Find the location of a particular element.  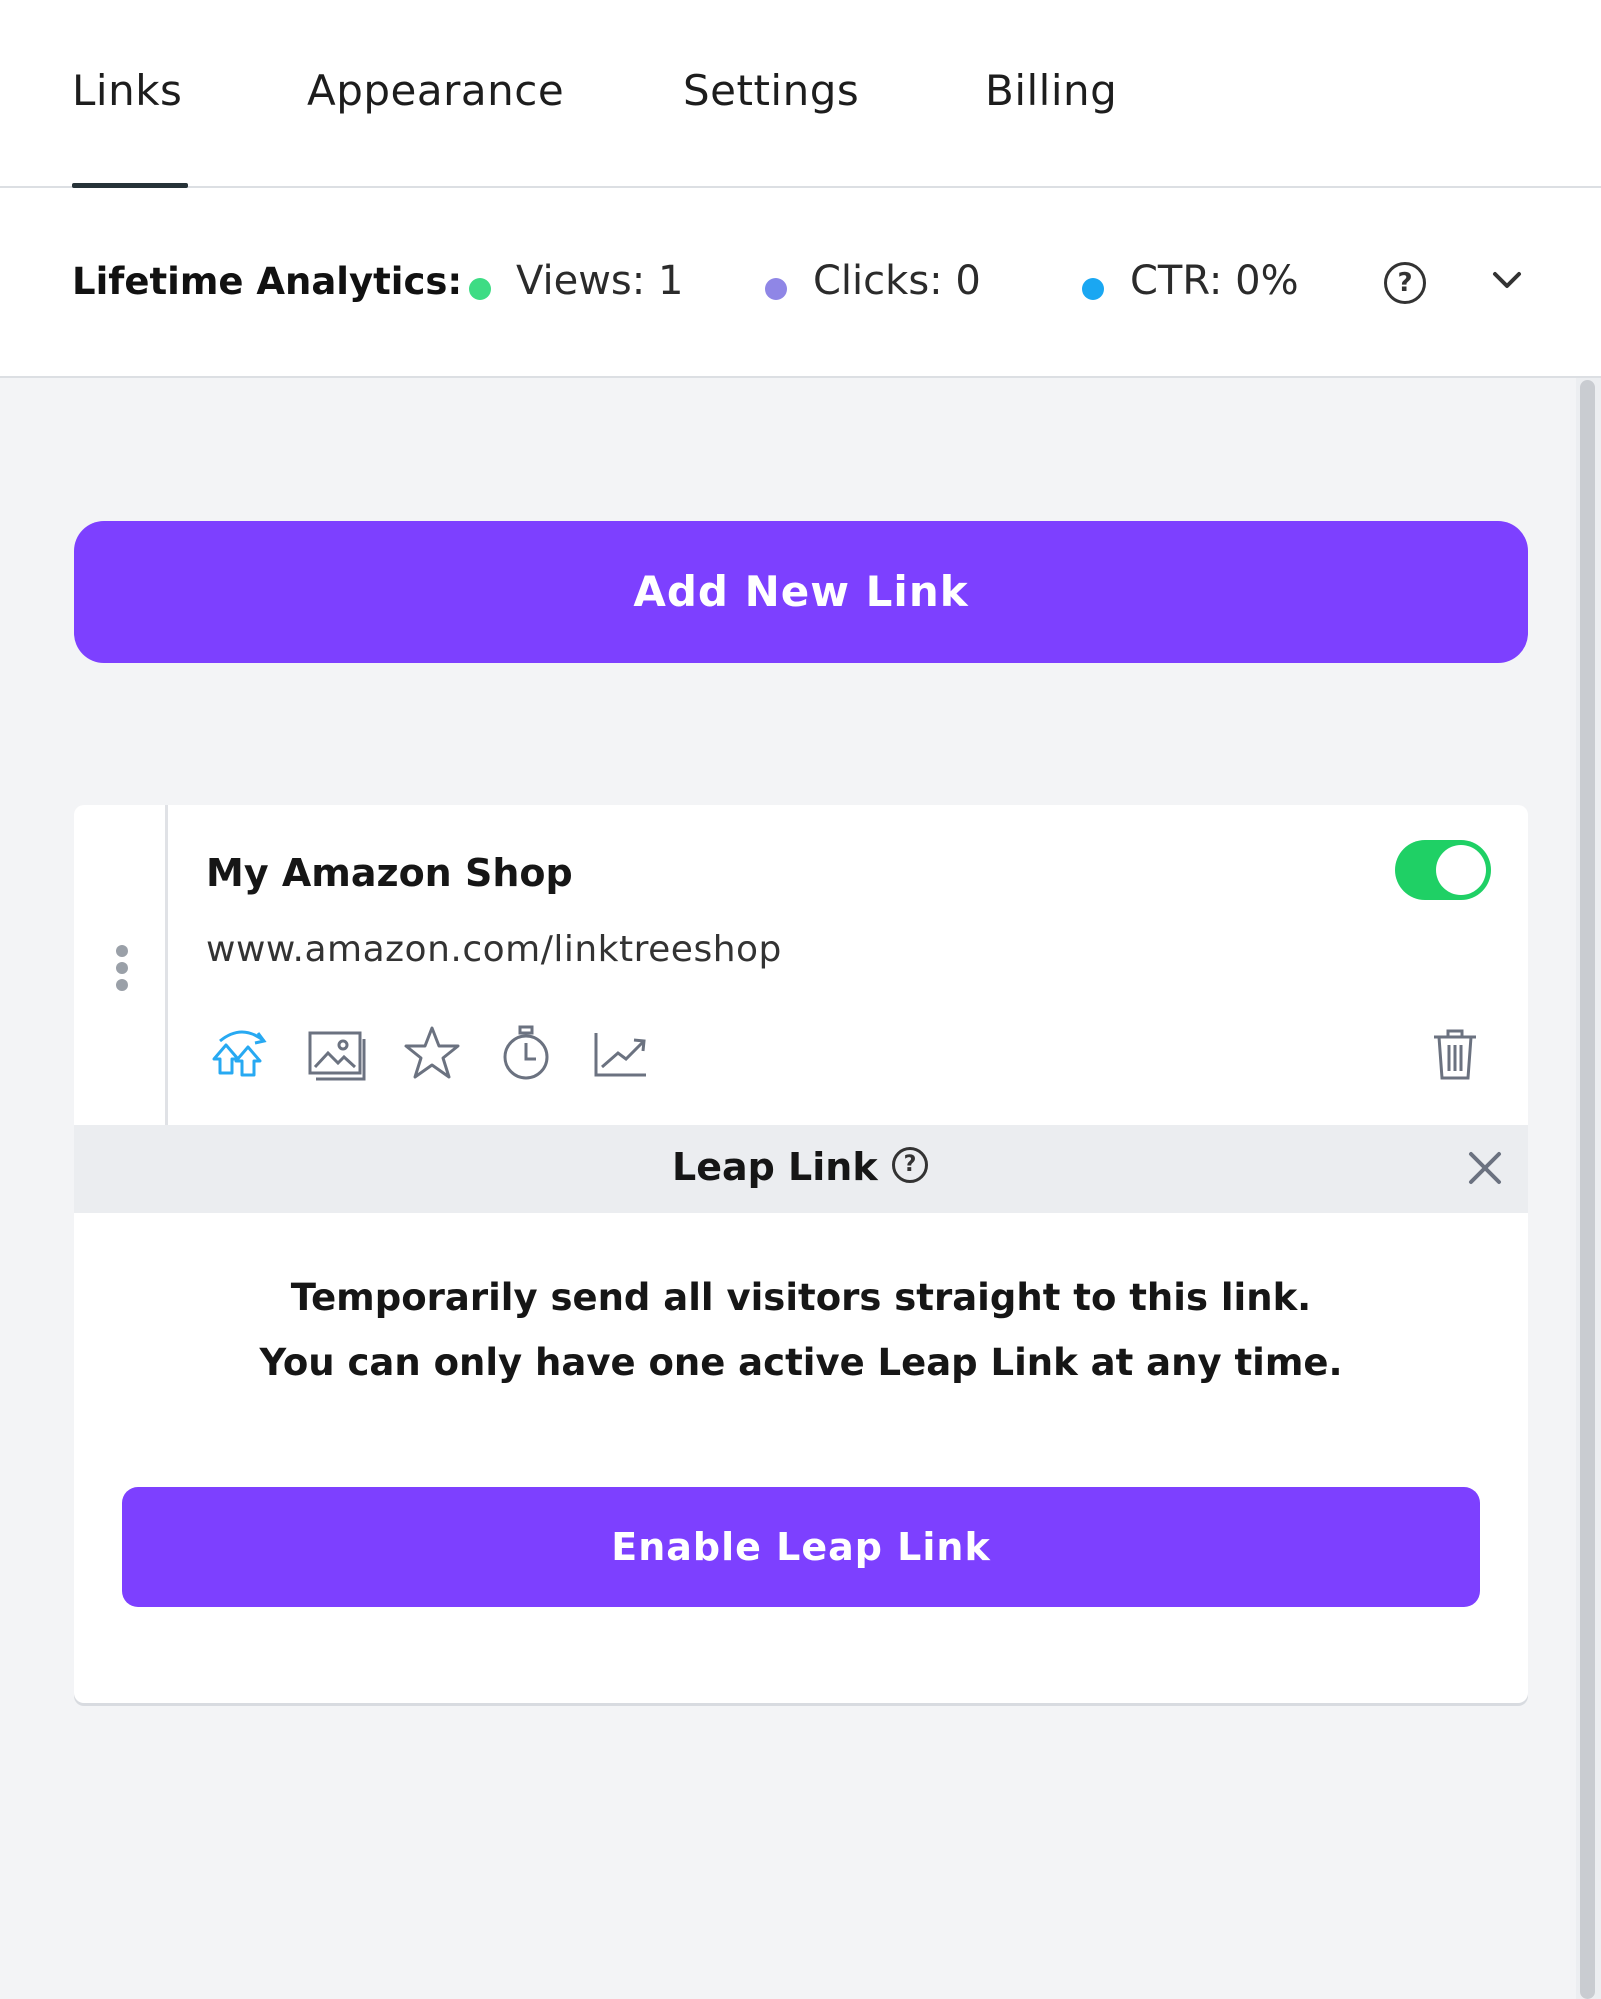

link-title-field: My Amazon Shop is located at coordinates (389, 873).